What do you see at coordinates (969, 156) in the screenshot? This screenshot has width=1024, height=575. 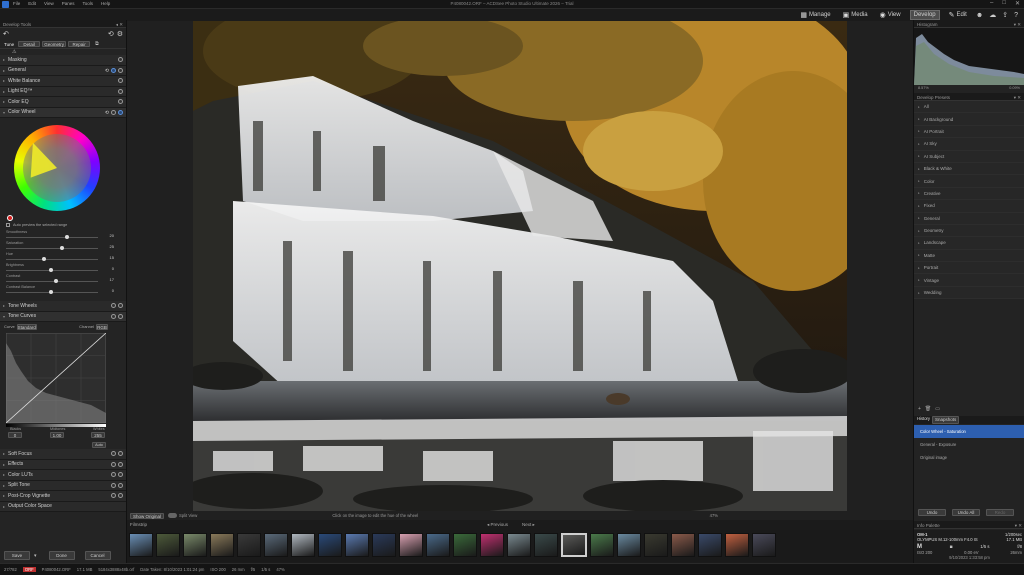 I see `preset-folder: ▸ AI Subject` at bounding box center [969, 156].